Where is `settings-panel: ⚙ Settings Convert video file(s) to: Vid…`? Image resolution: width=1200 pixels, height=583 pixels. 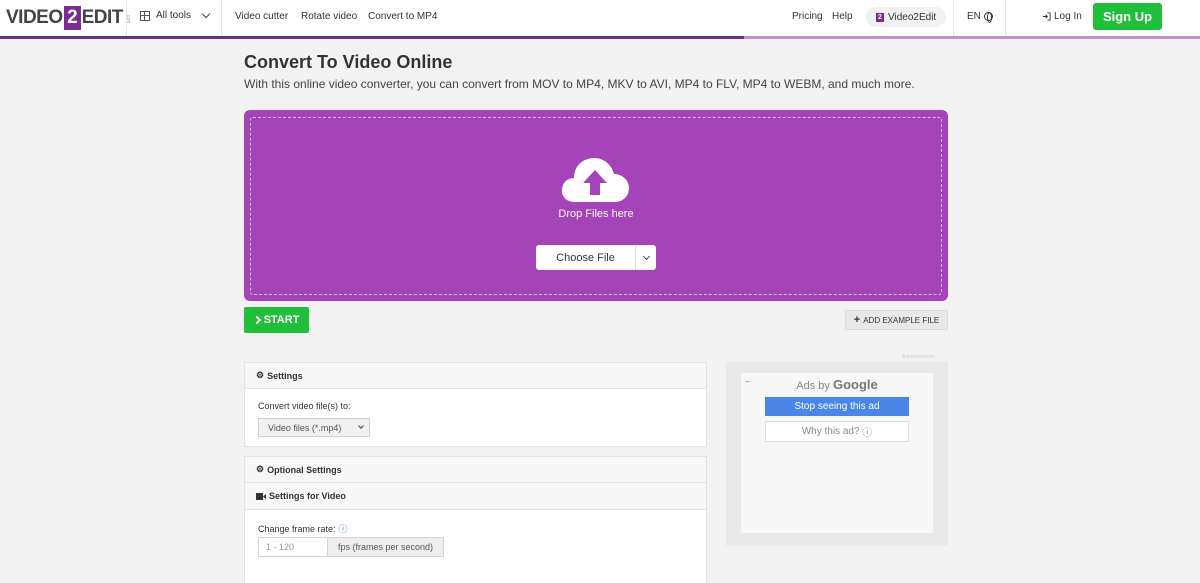 settings-panel: ⚙ Settings Convert video file(s) to: Vid… is located at coordinates (475, 404).